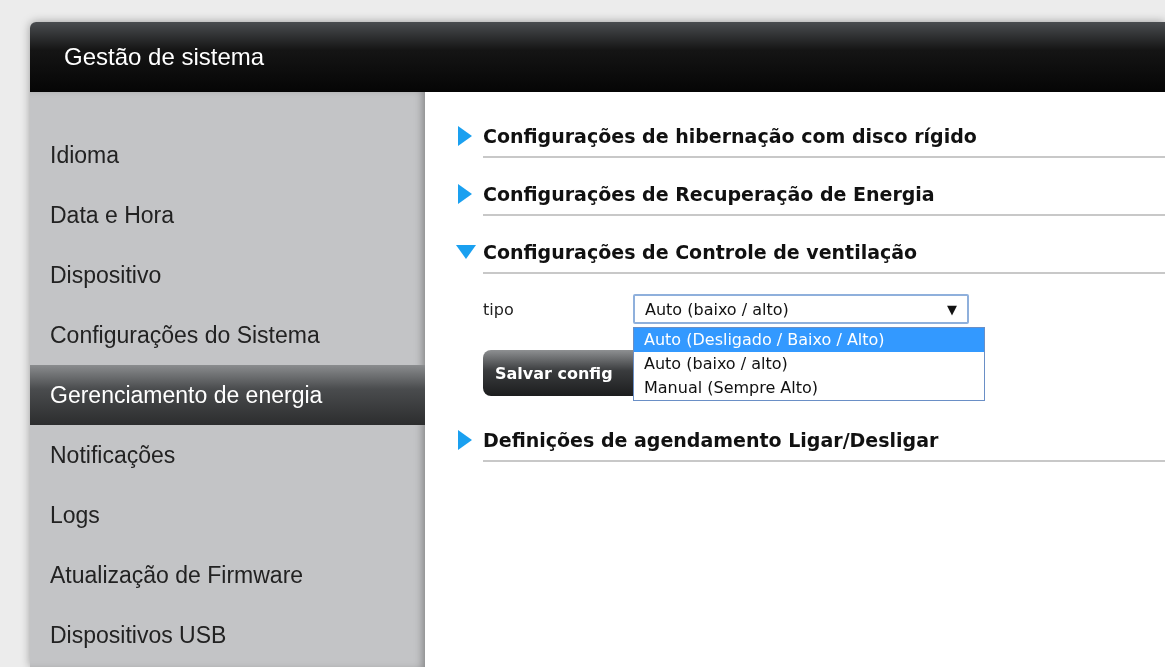  What do you see at coordinates (730, 136) in the screenshot?
I see `section-heading: Configurações de hibernação com disco rígido` at bounding box center [730, 136].